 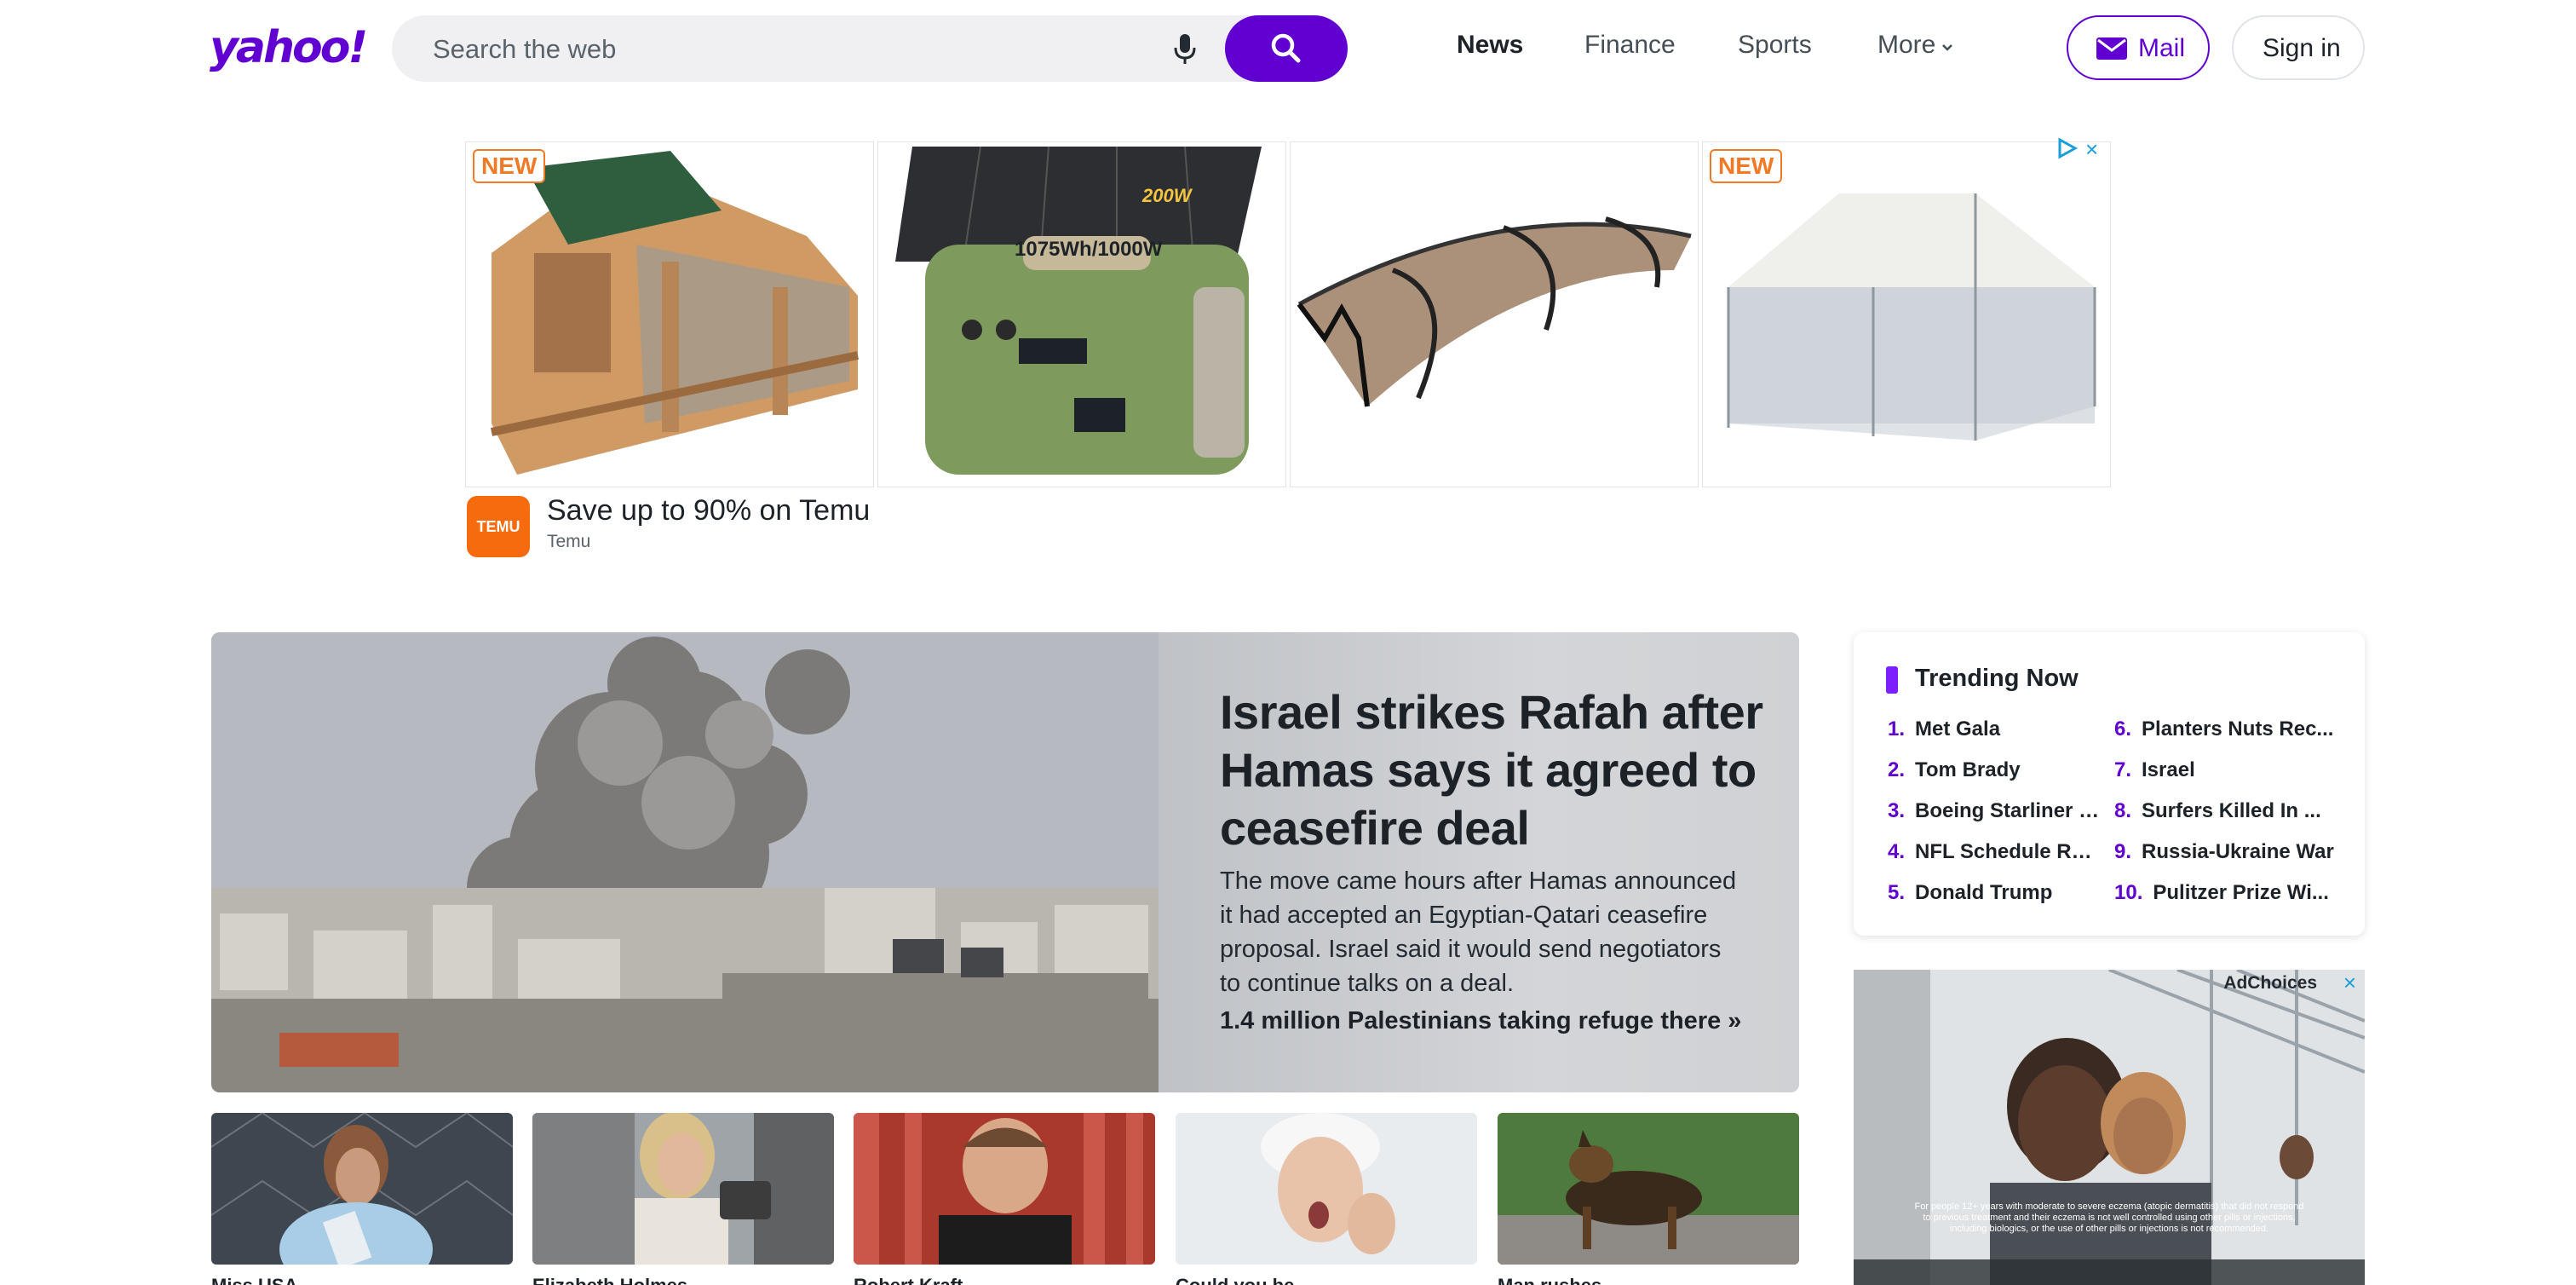 What do you see at coordinates (1995, 729) in the screenshot?
I see `trending-item-1: 1. Met Gala` at bounding box center [1995, 729].